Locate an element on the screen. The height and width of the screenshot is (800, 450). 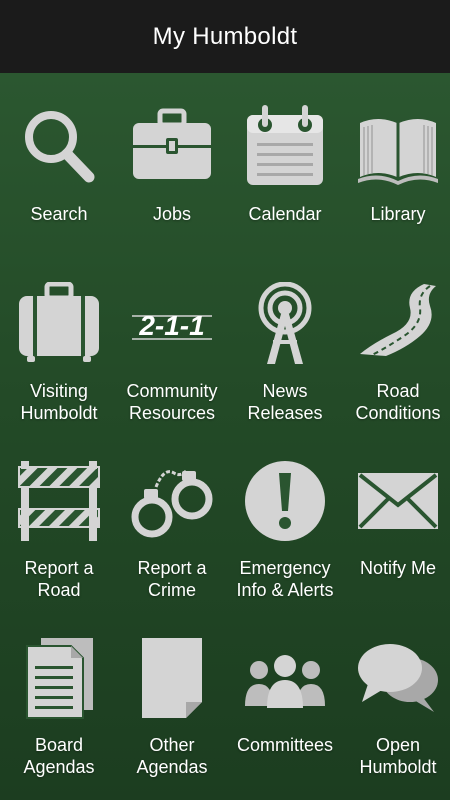
chat-bubbles-icon is located at coordinates (398, 678).